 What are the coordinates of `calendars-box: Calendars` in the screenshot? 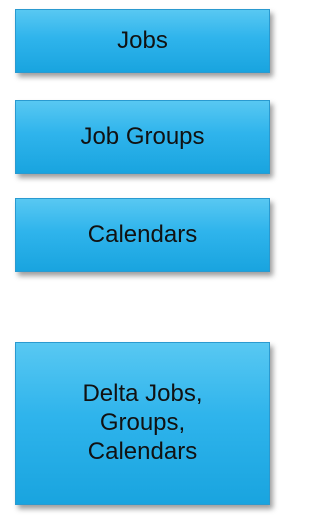 It's located at (142, 235).